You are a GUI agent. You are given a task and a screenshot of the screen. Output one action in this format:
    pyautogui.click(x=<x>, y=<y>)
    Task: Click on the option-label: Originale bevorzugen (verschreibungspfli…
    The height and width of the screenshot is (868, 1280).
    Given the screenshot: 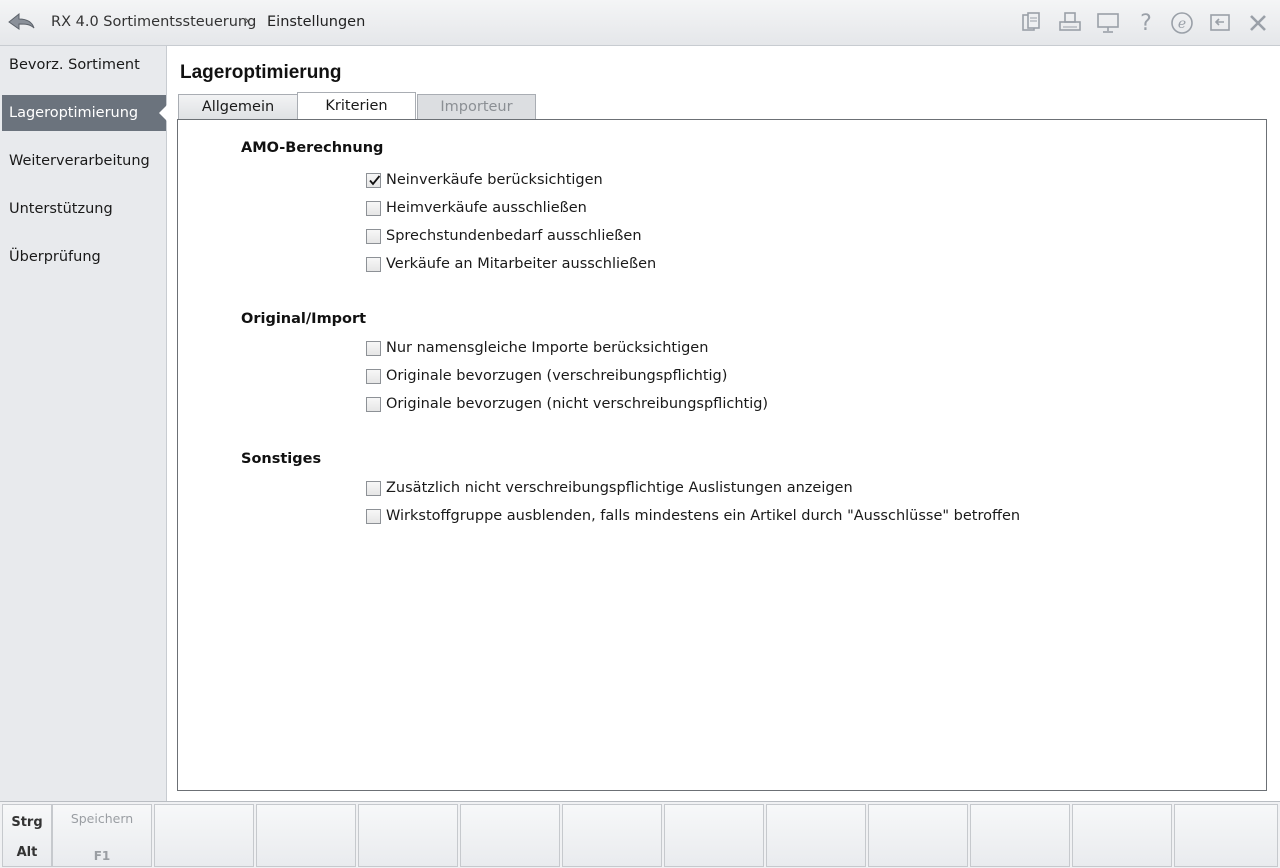 What is the action you would take?
    pyautogui.click(x=557, y=376)
    